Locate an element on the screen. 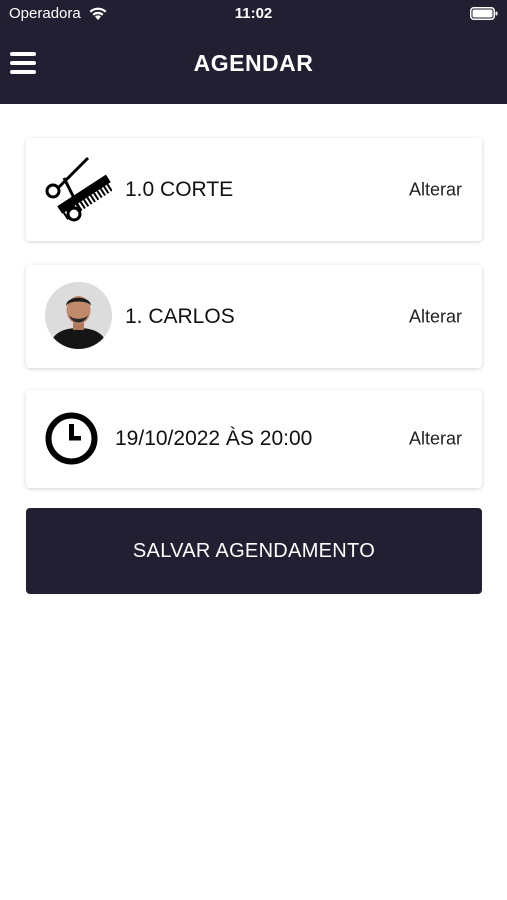  save-appointment-button: SALVAR AGENDAMENTO is located at coordinates (254, 551).